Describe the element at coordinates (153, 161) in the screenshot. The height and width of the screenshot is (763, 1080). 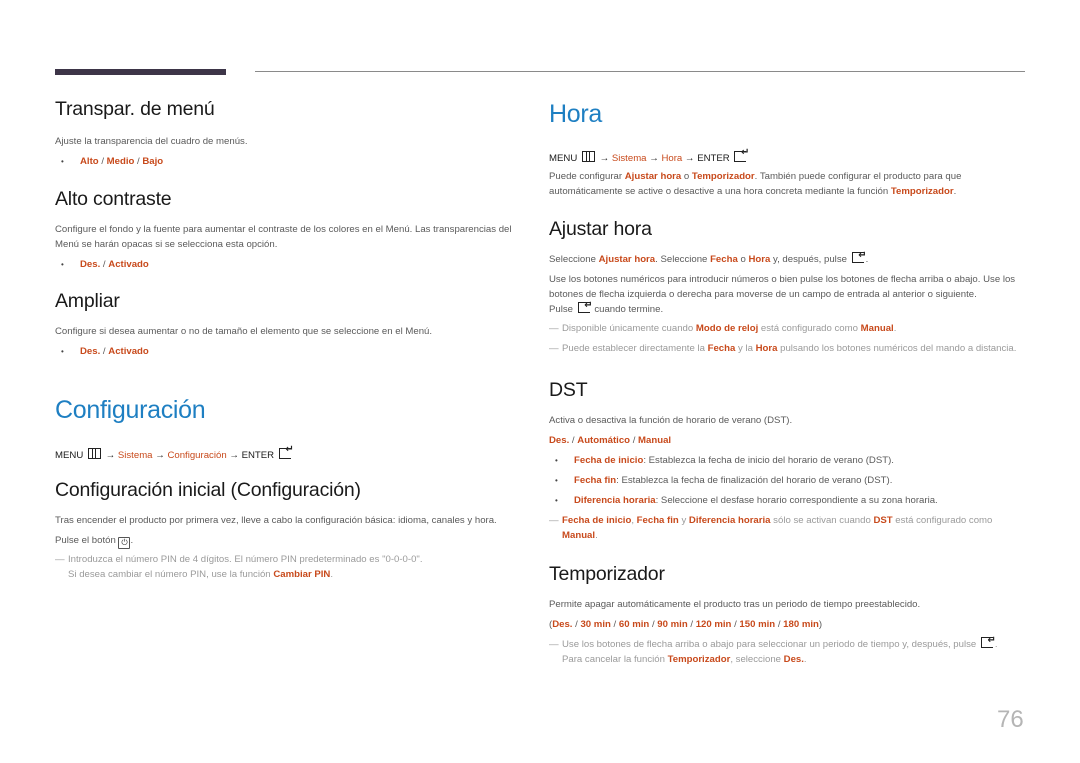
I see `option-bajo: Bajo` at that location.